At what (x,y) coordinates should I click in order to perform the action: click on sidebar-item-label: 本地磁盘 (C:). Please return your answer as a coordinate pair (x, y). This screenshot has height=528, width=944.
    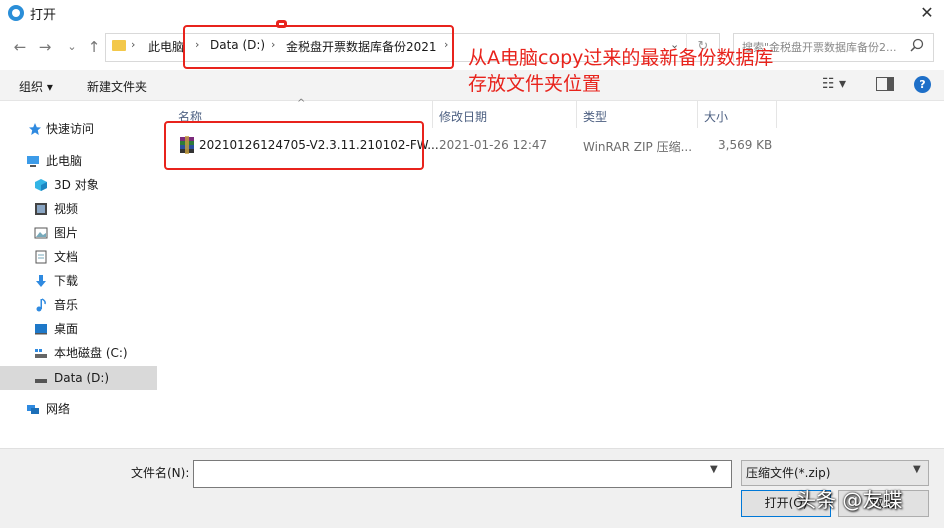
    Looking at the image, I should click on (91, 353).